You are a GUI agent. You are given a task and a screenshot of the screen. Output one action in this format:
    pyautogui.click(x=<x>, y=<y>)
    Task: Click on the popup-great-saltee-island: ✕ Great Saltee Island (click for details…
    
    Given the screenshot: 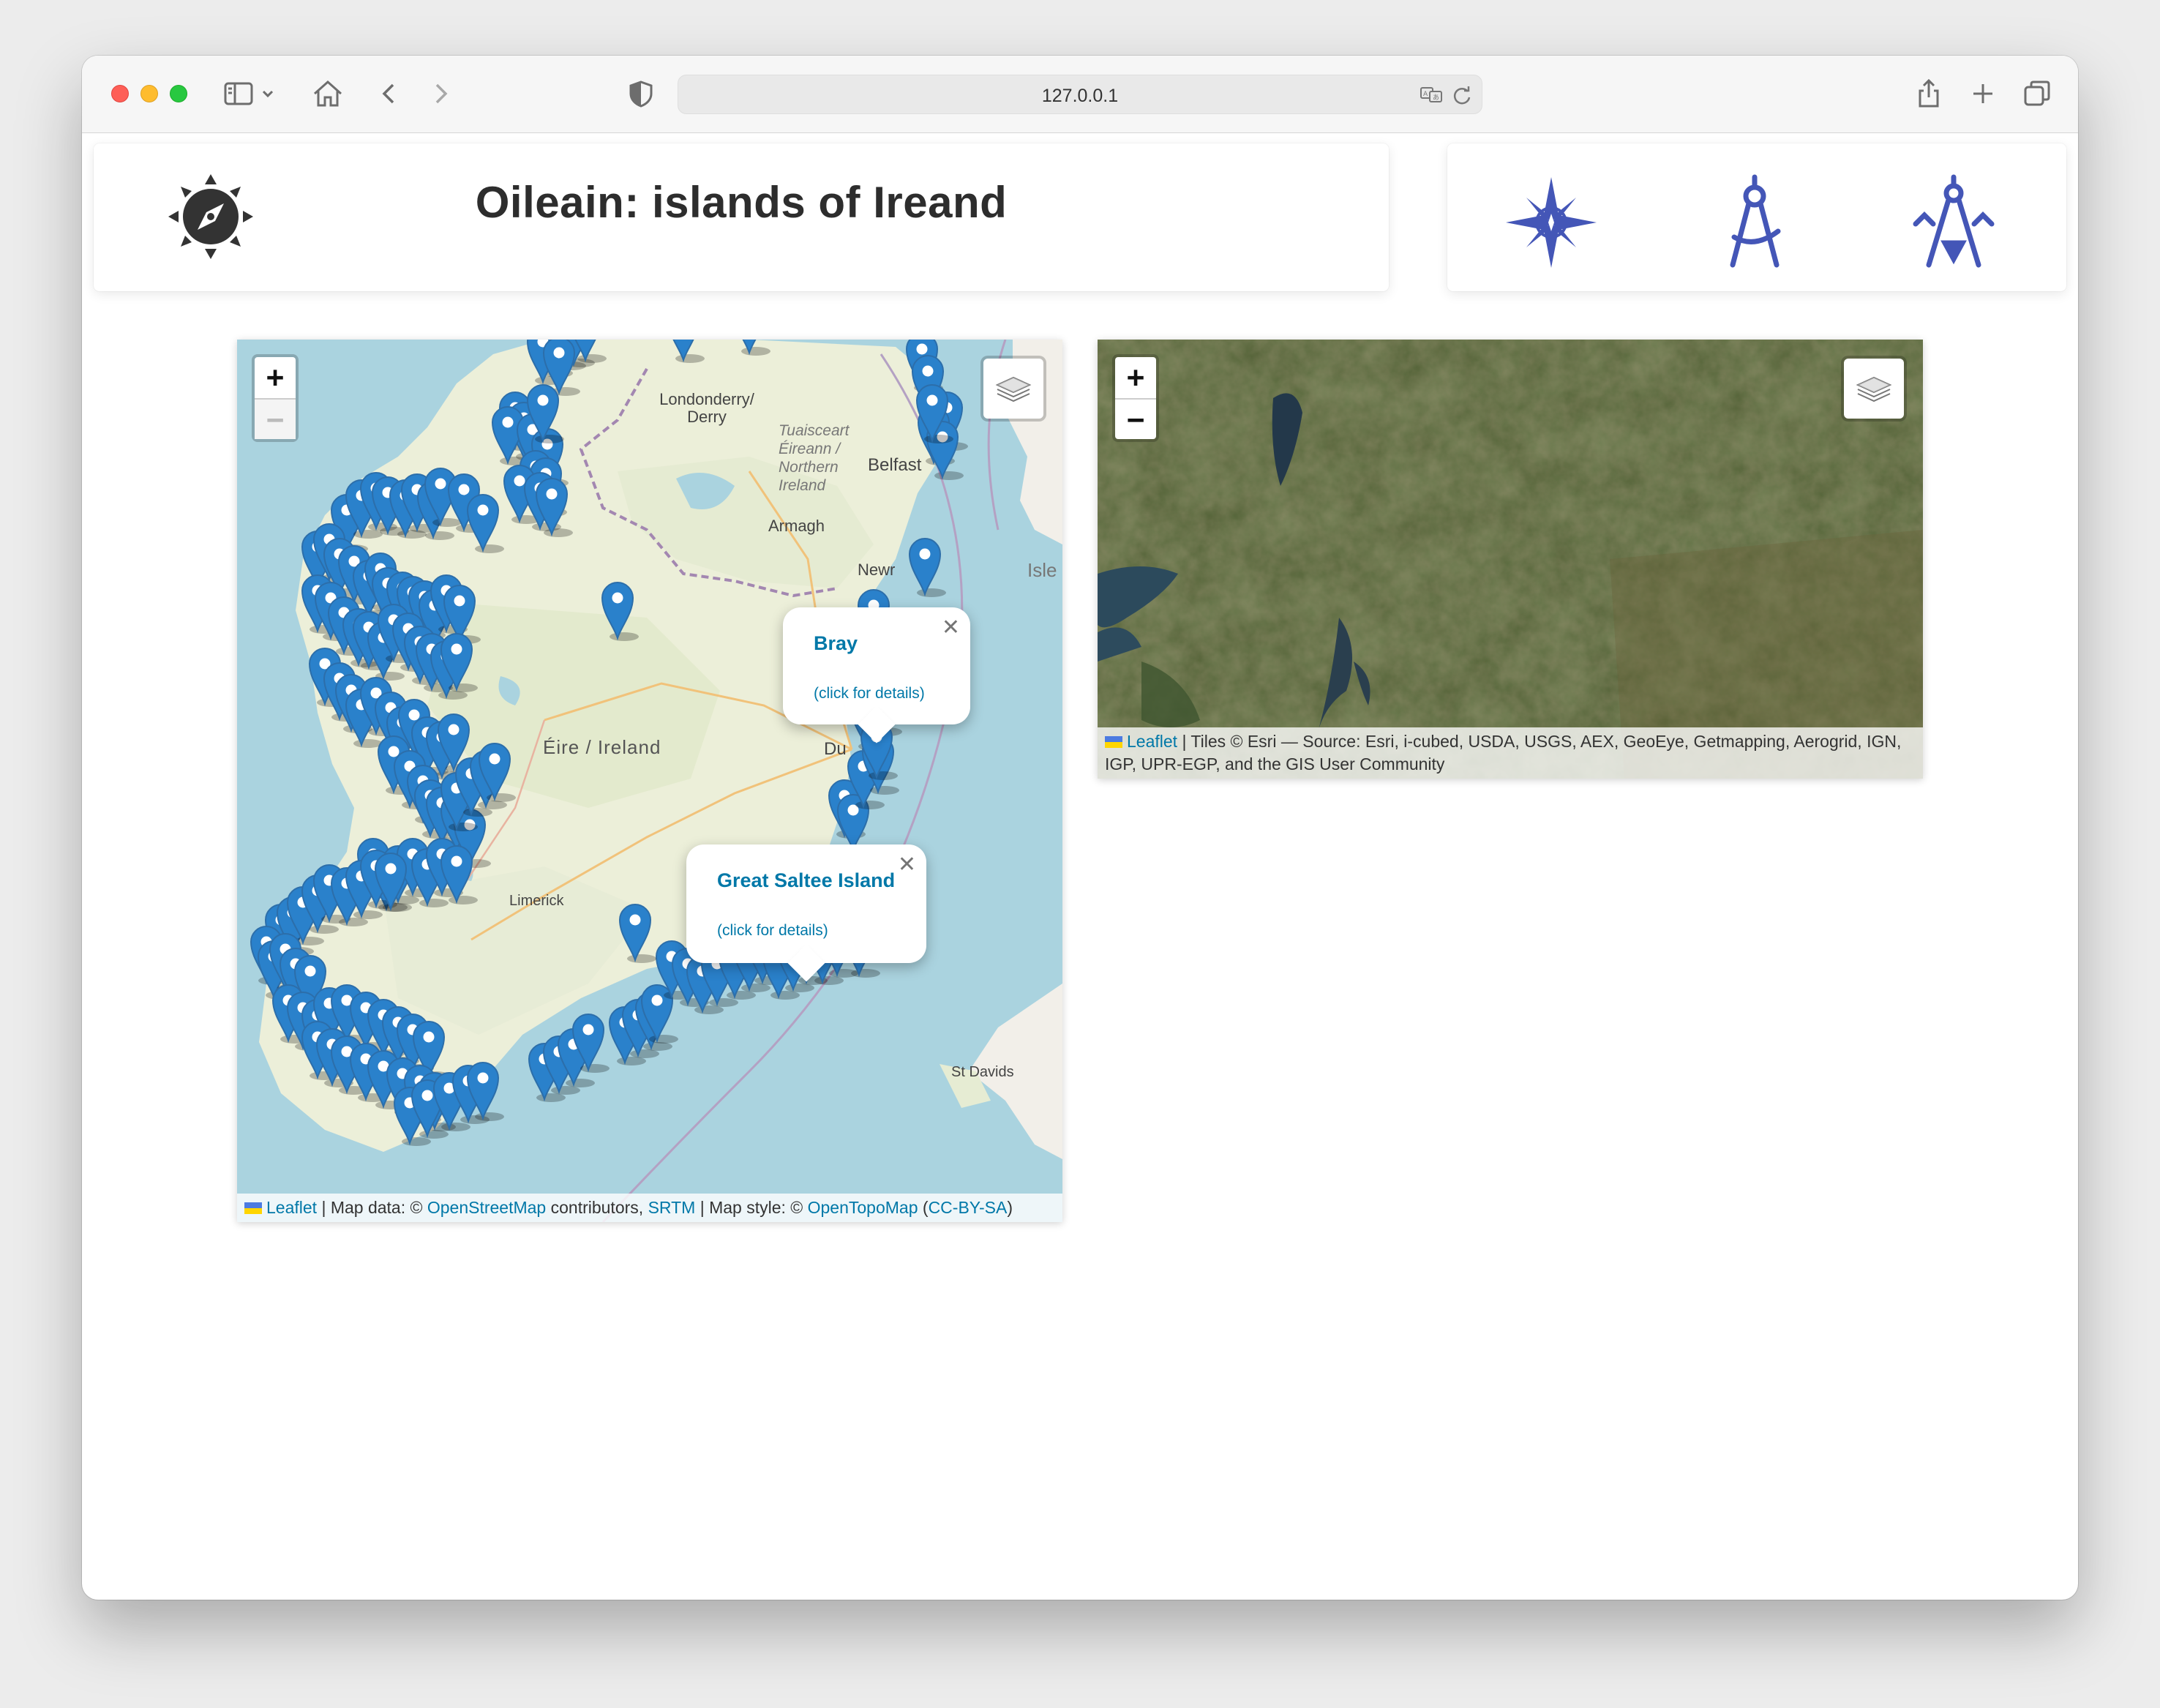 What is the action you would take?
    pyautogui.click(x=806, y=913)
    